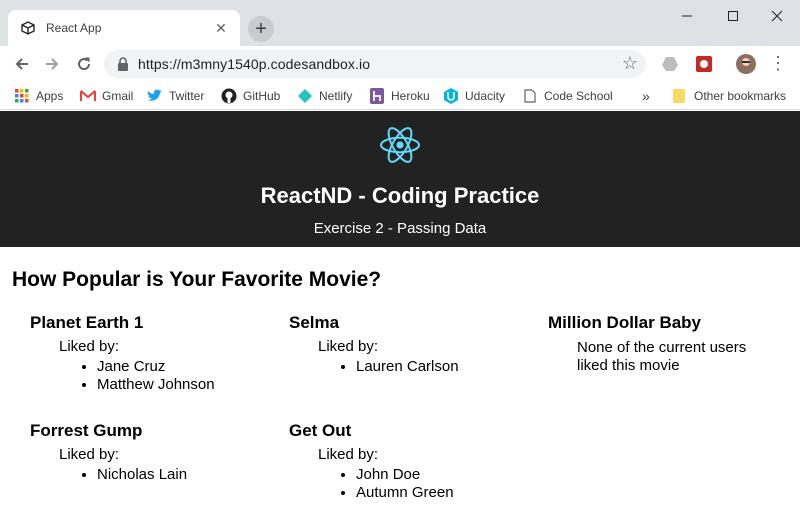 The image size is (800, 516). I want to click on movie-title: Get Out, so click(320, 430).